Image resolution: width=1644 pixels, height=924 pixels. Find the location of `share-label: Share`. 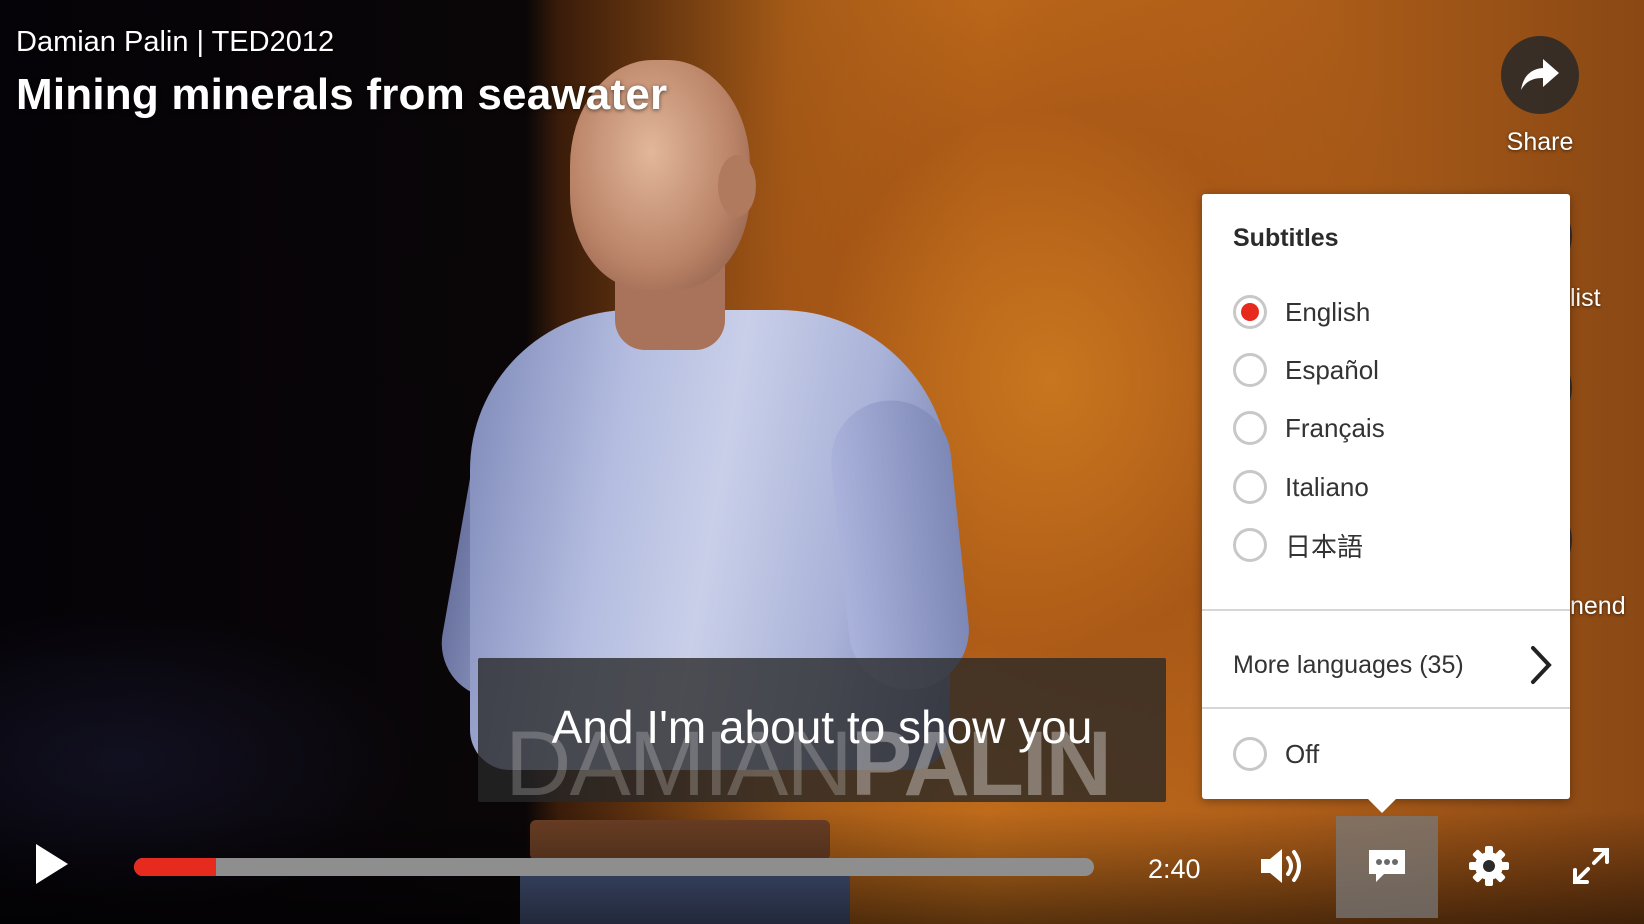

share-label: Share is located at coordinates (1540, 142).